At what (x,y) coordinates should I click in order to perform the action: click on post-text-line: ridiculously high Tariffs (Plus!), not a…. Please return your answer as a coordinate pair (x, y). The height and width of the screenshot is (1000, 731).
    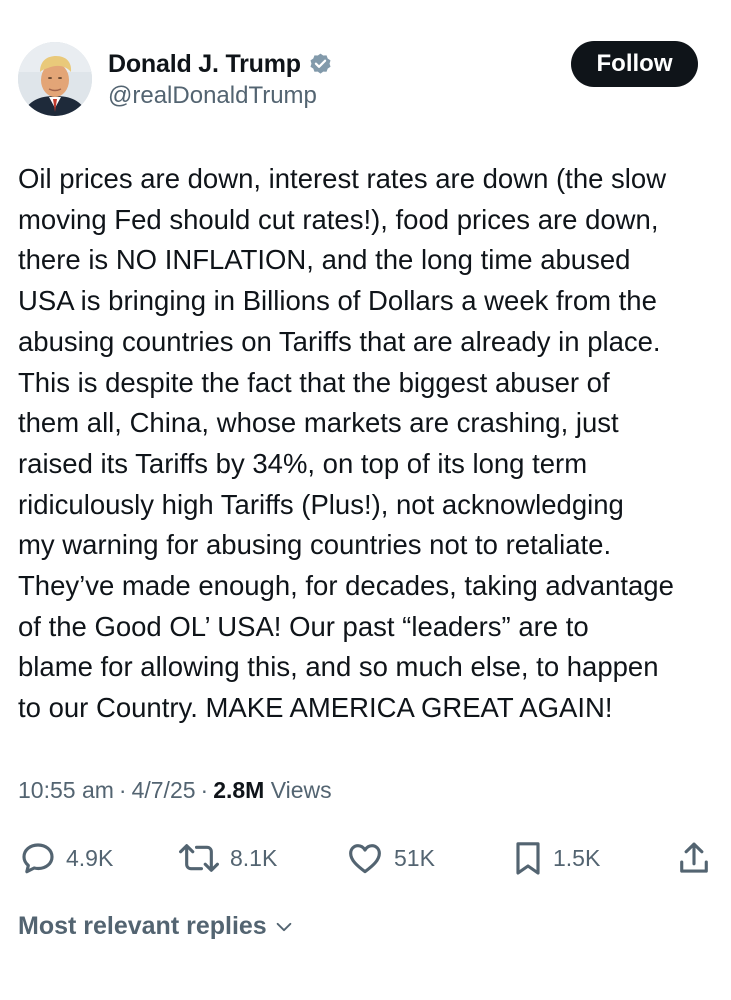
    Looking at the image, I should click on (321, 504).